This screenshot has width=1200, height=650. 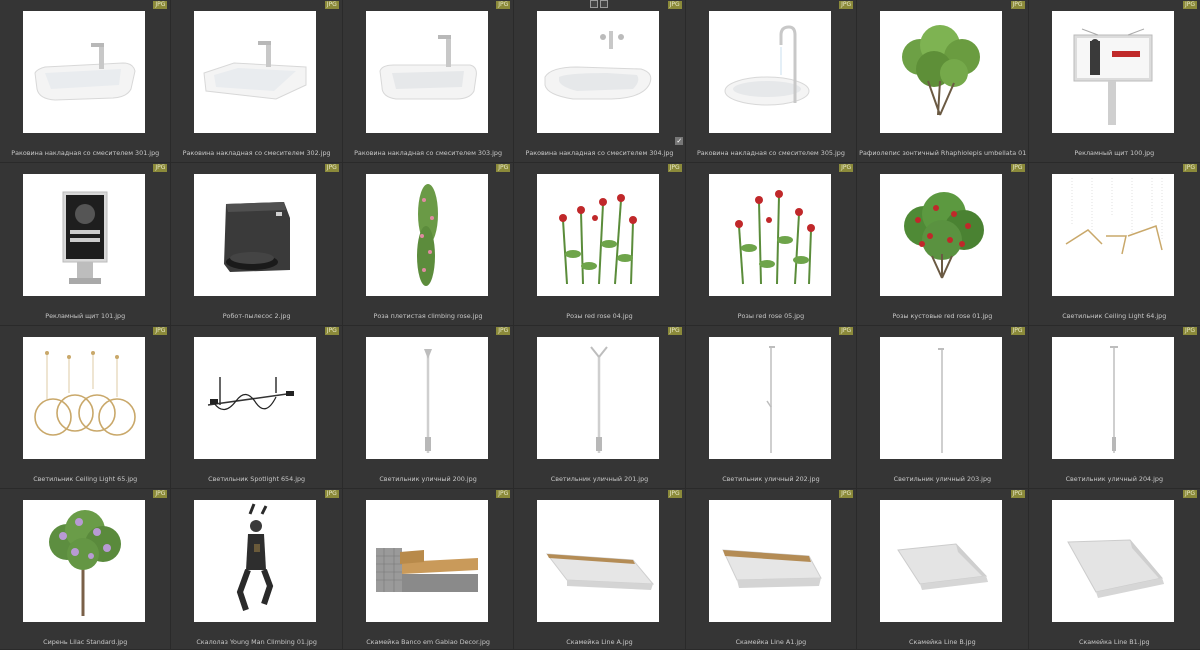 What do you see at coordinates (426, 561) in the screenshot?
I see `gabion-bench-icon` at bounding box center [426, 561].